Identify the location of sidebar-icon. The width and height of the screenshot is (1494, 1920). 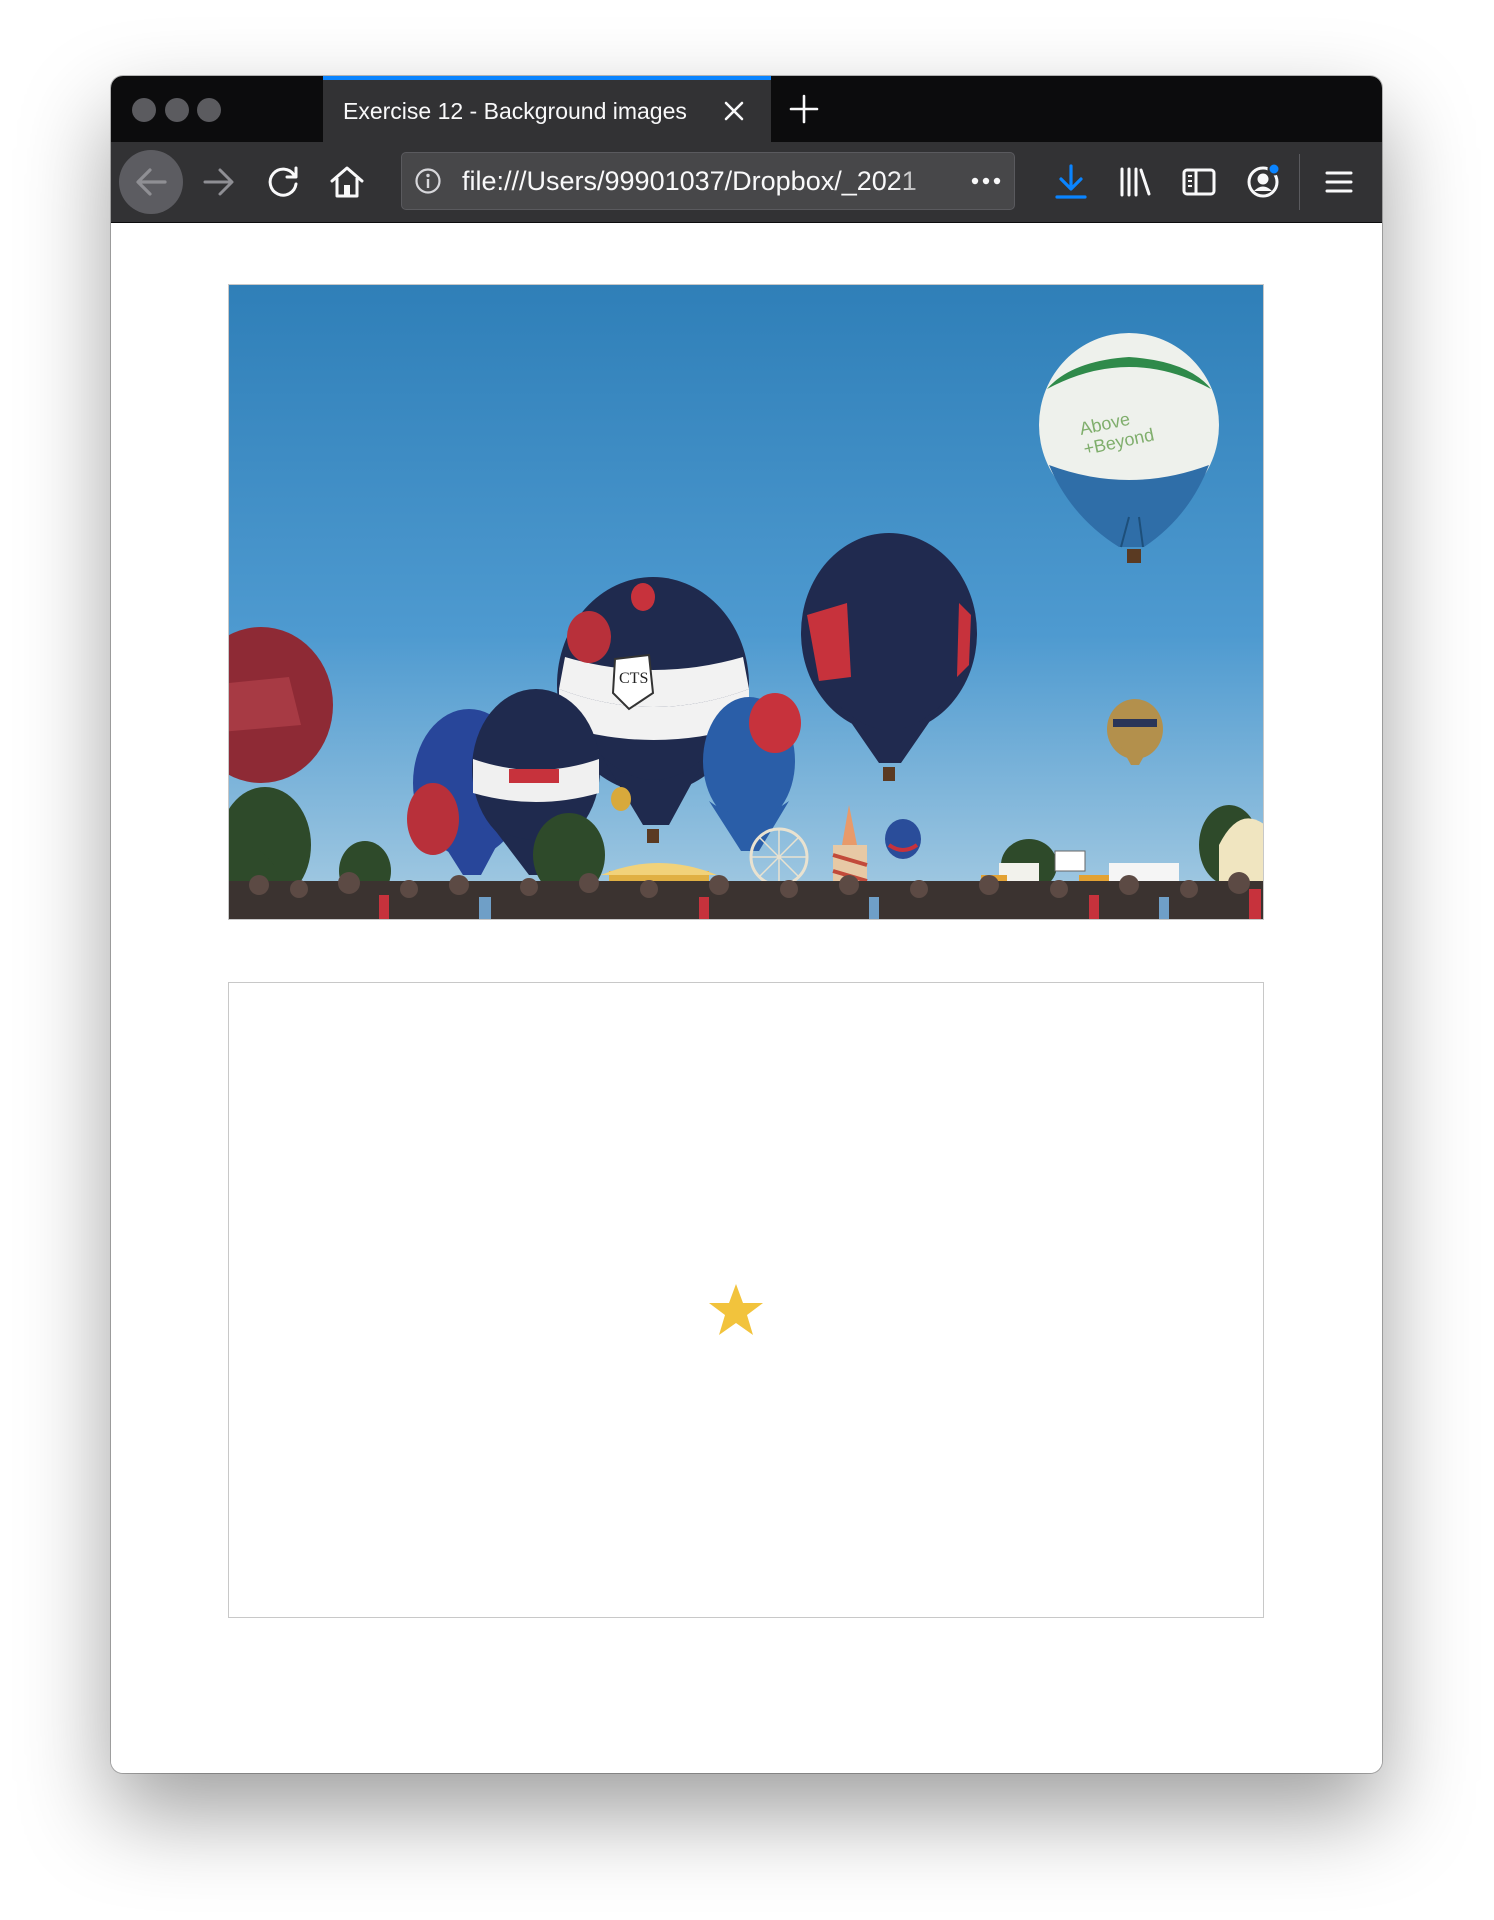
(1199, 182).